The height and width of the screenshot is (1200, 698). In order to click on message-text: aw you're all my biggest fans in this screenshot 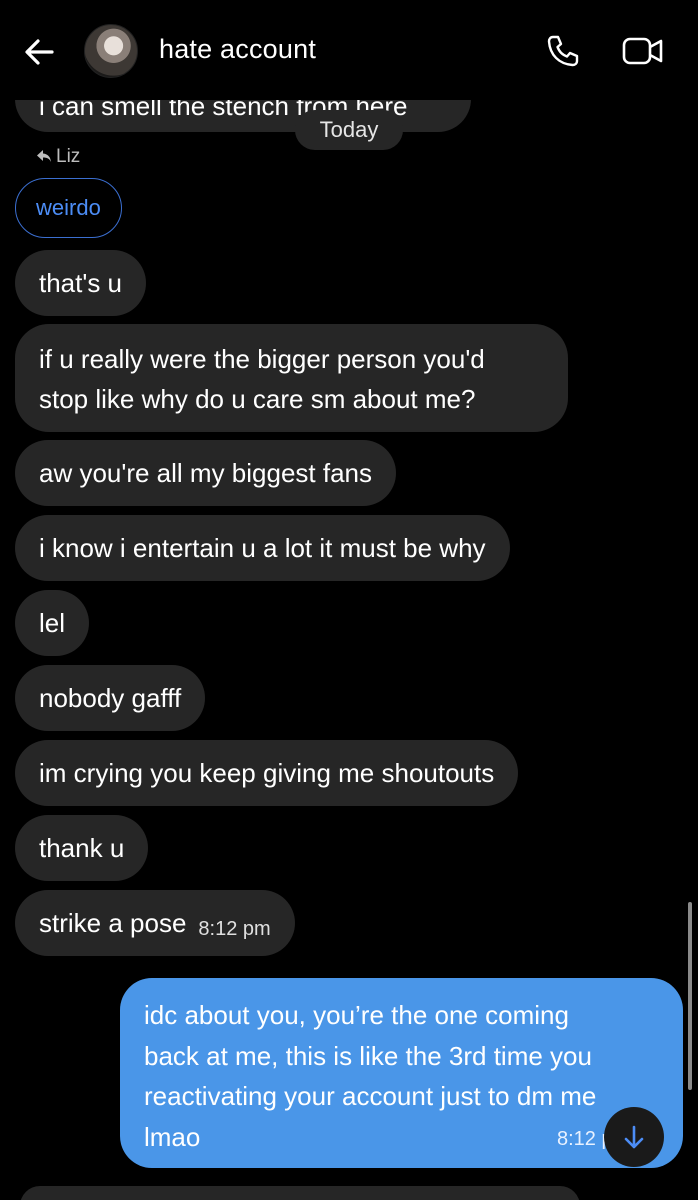, I will do `click(206, 473)`.